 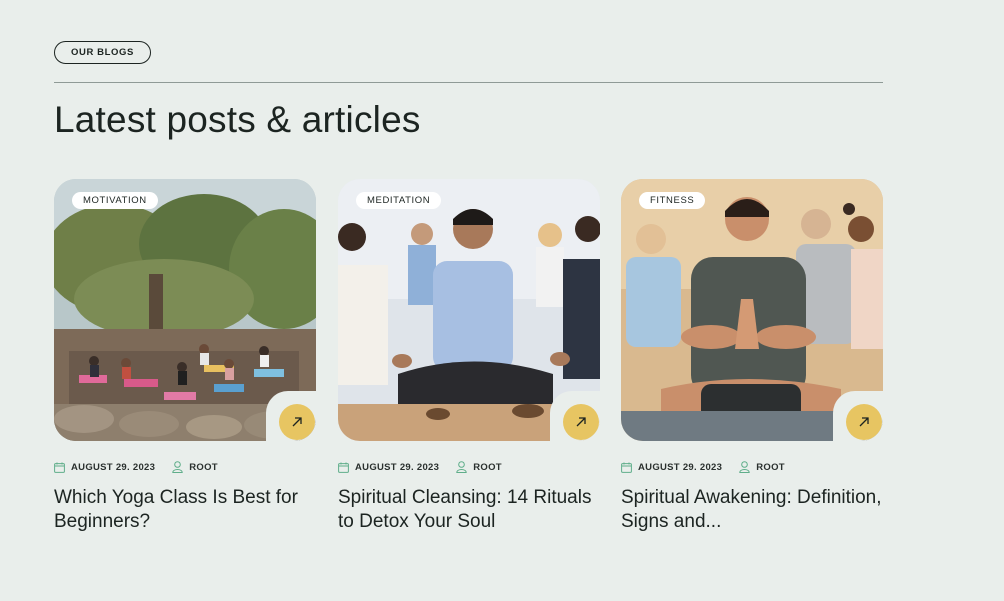 I want to click on section-label-pill: OUR BLOGS, so click(x=102, y=52).